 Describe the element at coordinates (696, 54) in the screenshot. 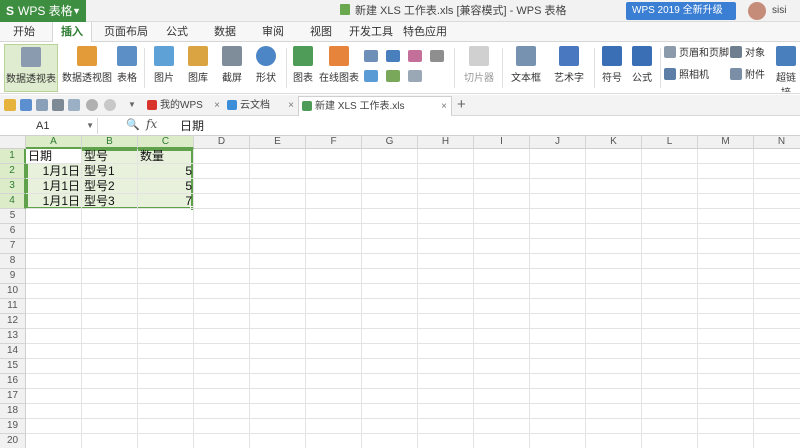

I see `header-footer-button: 页眉和页脚` at that location.